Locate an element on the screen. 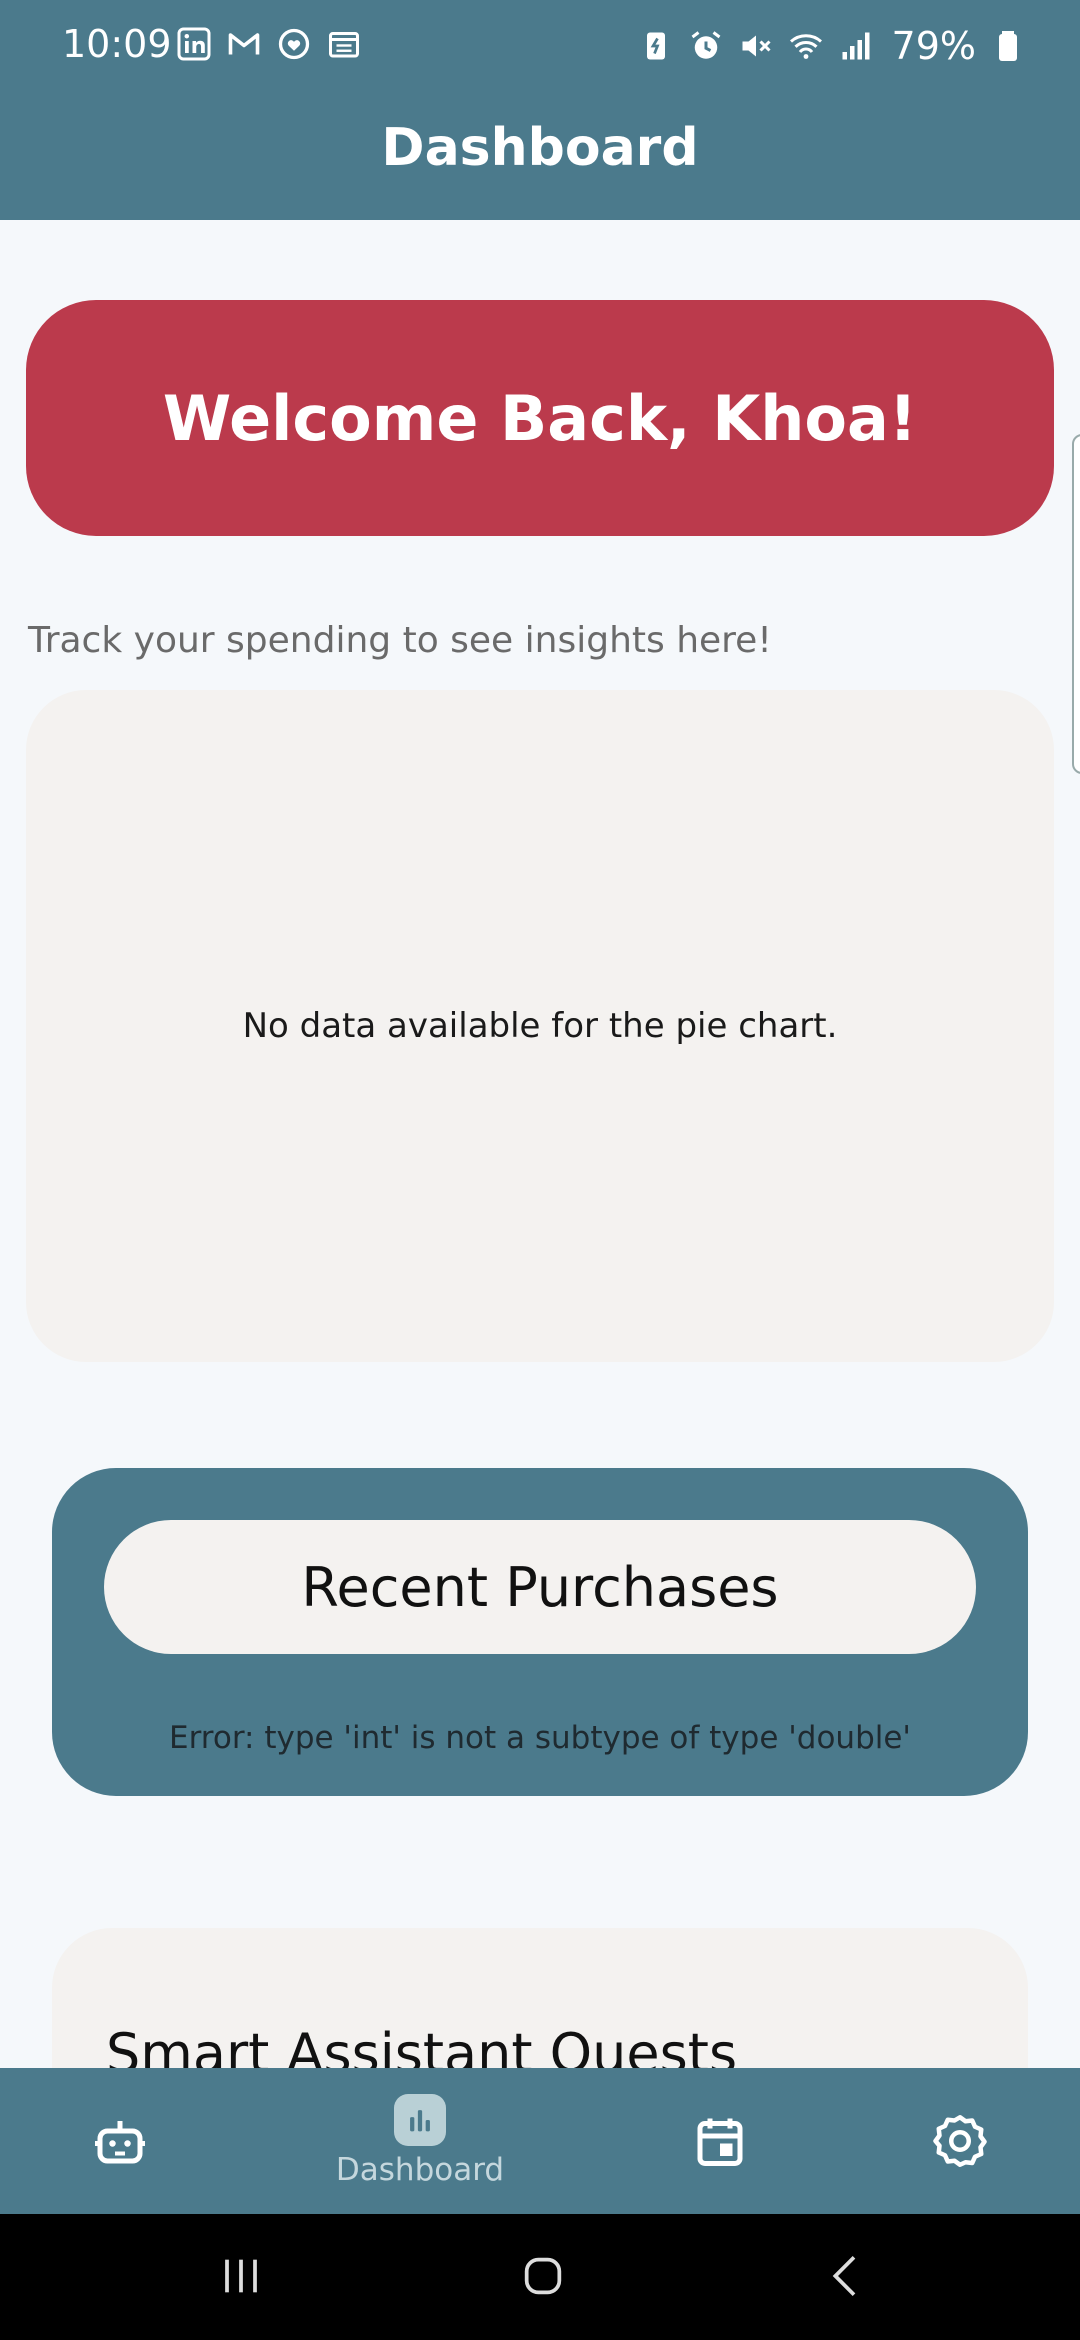 The image size is (1080, 2340). heart-app-icon is located at coordinates (294, 44).